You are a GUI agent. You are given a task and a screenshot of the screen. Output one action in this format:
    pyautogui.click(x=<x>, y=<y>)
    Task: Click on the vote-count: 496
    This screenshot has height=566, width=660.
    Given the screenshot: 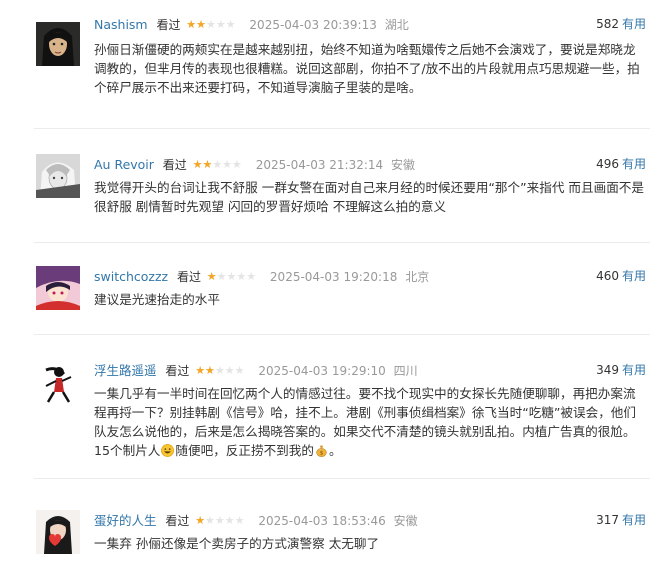 What is the action you would take?
    pyautogui.click(x=607, y=164)
    